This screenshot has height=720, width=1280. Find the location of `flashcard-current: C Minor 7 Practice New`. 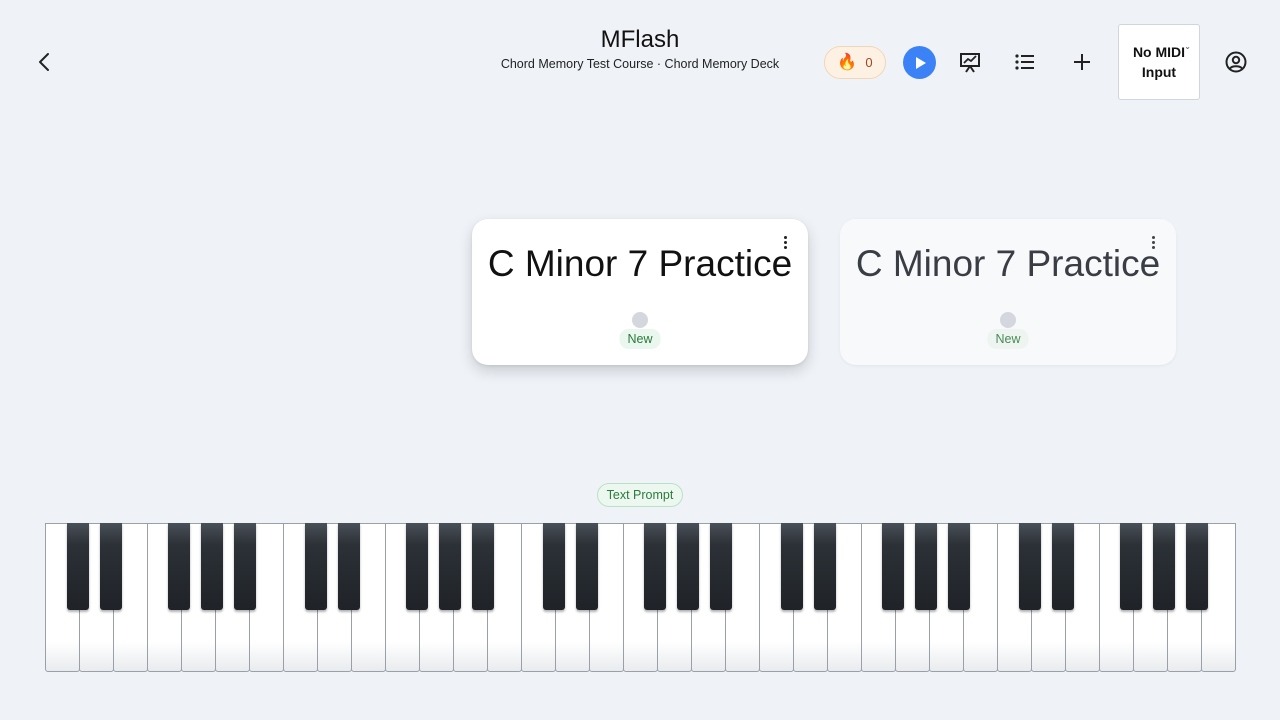

flashcard-current: C Minor 7 Practice New is located at coordinates (640, 292).